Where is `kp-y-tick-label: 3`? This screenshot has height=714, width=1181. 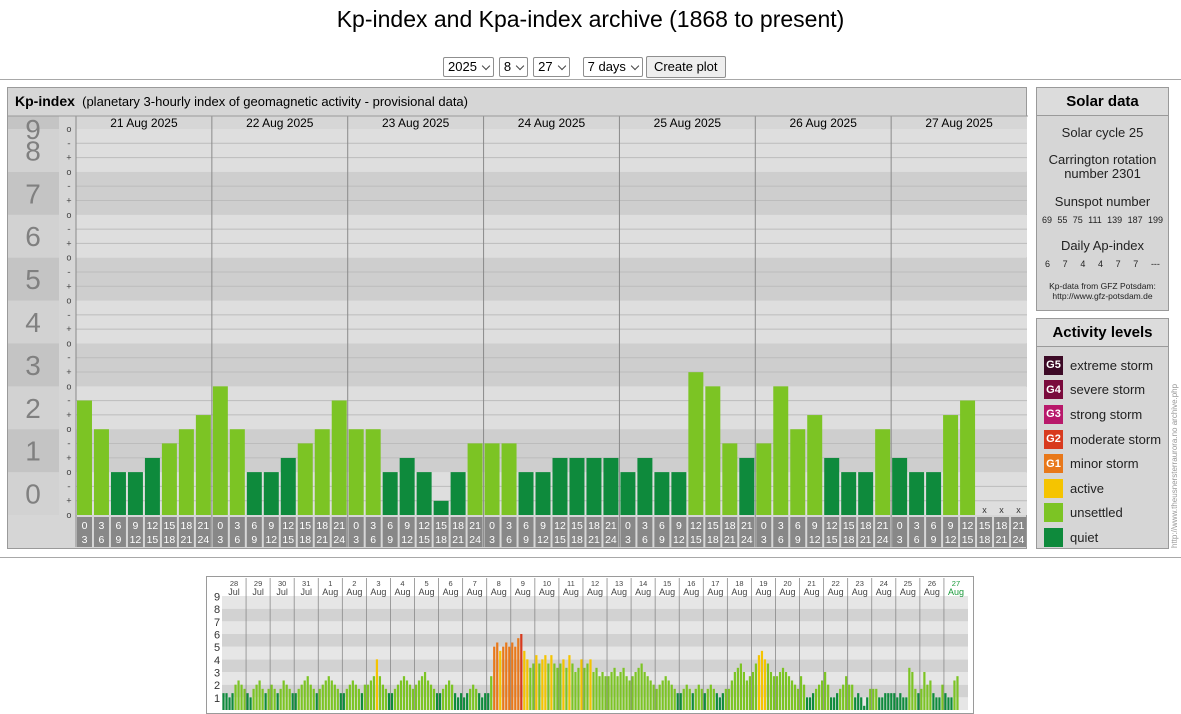 kp-y-tick-label: 3 is located at coordinates (33, 365).